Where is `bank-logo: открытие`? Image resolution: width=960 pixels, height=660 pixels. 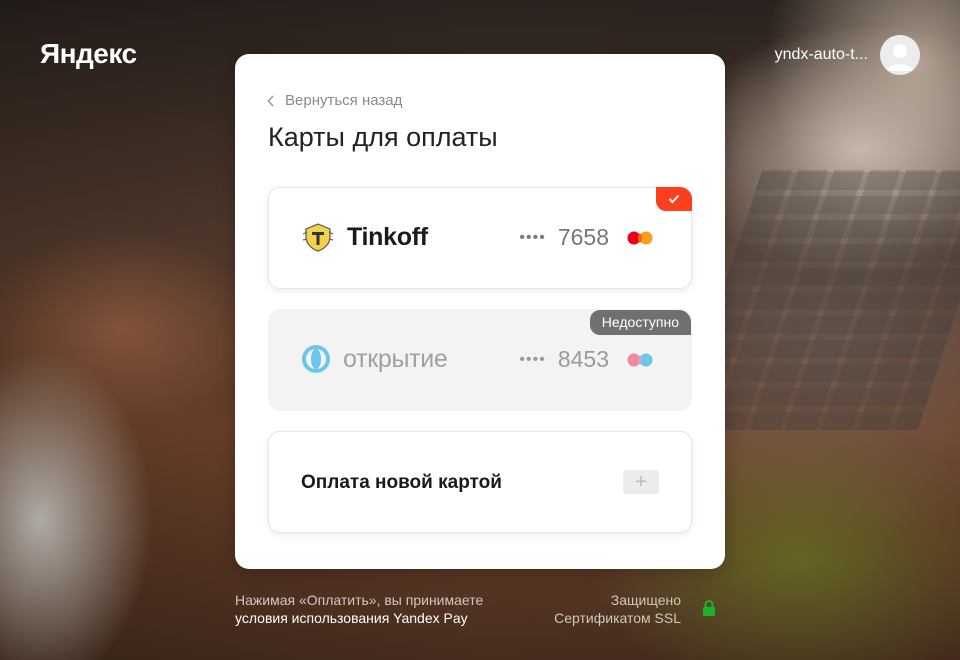
bank-logo: открытие is located at coordinates (374, 359).